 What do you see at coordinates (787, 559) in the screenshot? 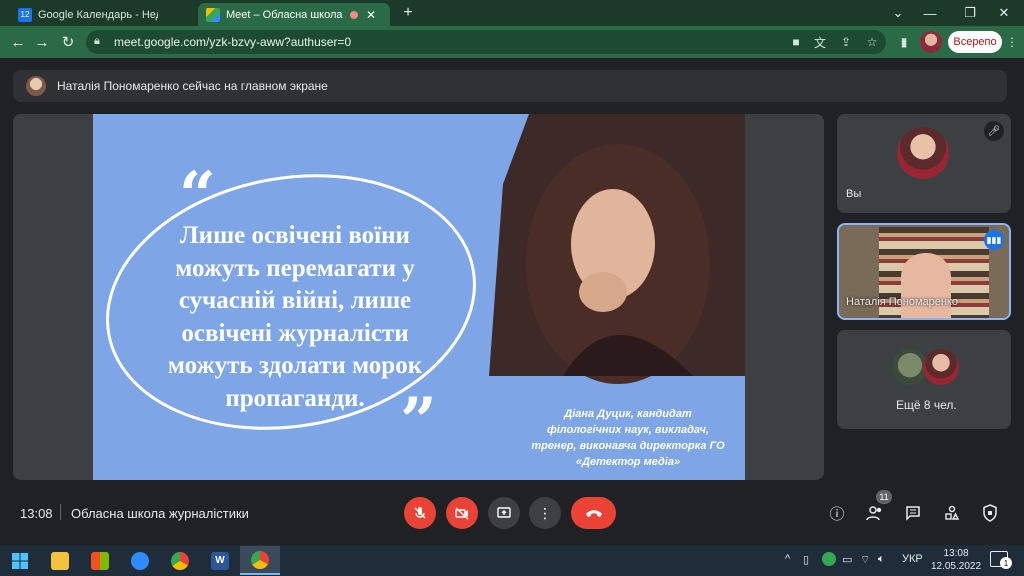
I see `tray-overflow-icon: ^` at bounding box center [787, 559].